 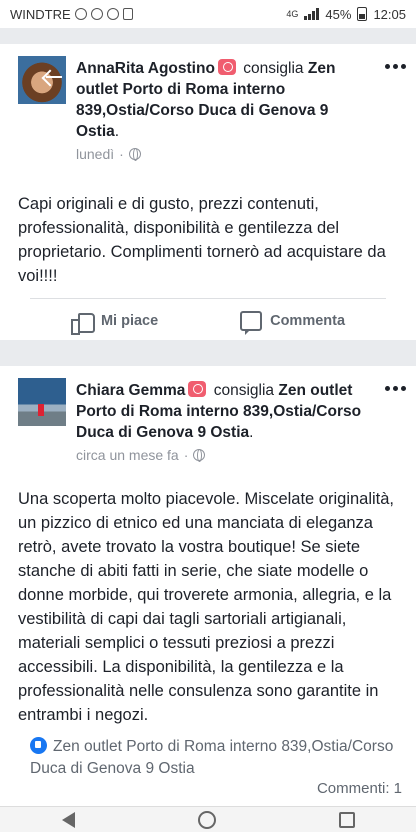 What do you see at coordinates (389, 14) in the screenshot?
I see `clock: 12:05` at bounding box center [389, 14].